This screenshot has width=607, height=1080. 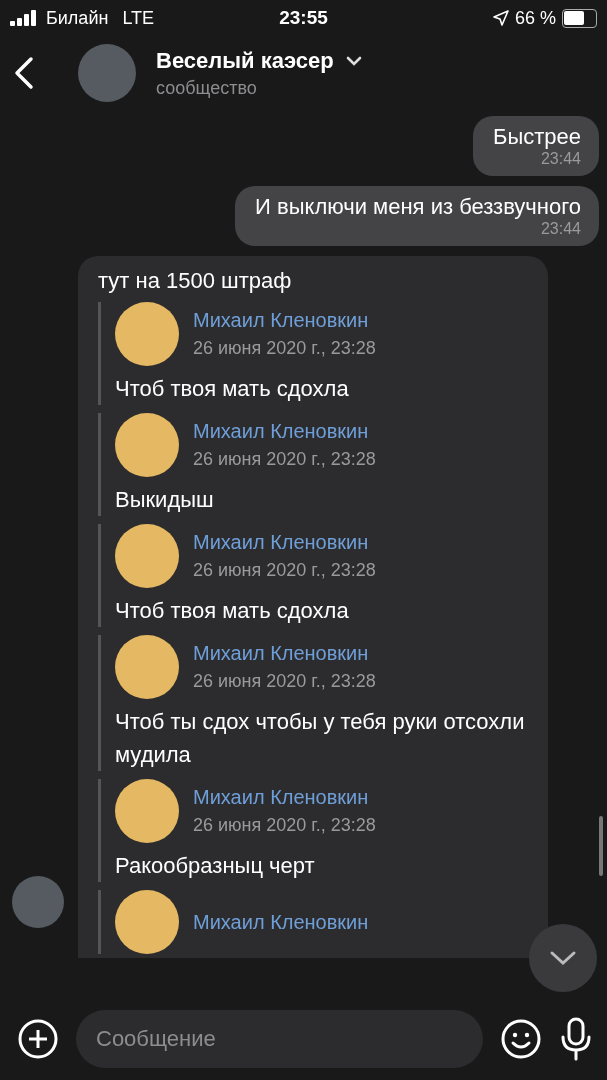 What do you see at coordinates (601, 846) in the screenshot?
I see `scrollbar` at bounding box center [601, 846].